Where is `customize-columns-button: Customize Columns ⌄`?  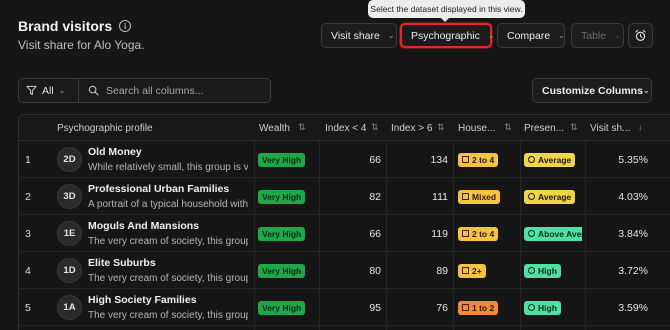
customize-columns-button: Customize Columns ⌄ is located at coordinates (592, 90).